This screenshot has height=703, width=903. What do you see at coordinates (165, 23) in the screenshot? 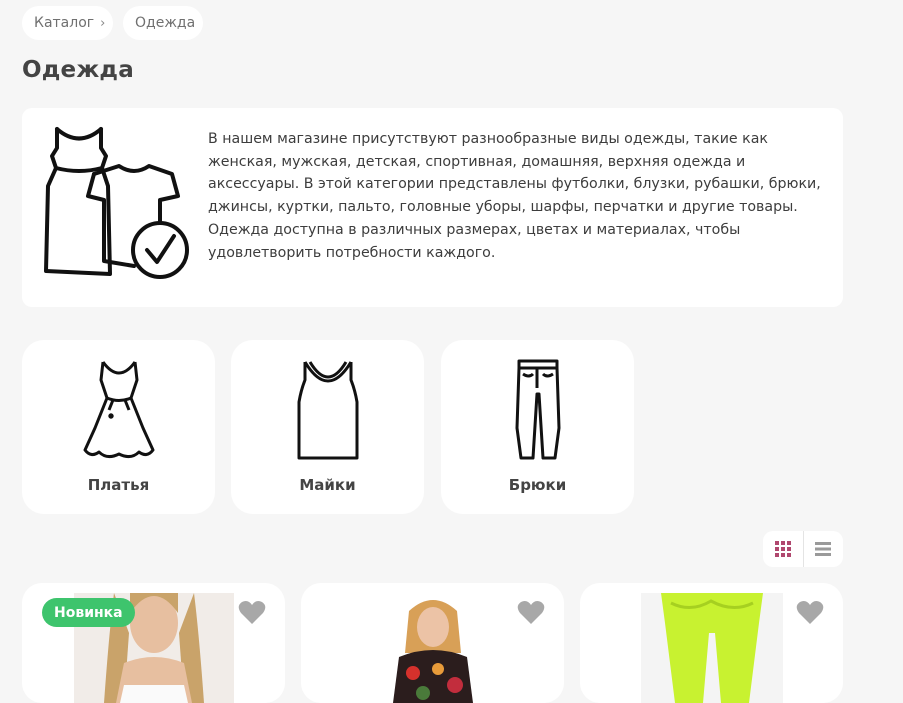
I see `breadcrumb-clothes-label: Одежда` at bounding box center [165, 23].